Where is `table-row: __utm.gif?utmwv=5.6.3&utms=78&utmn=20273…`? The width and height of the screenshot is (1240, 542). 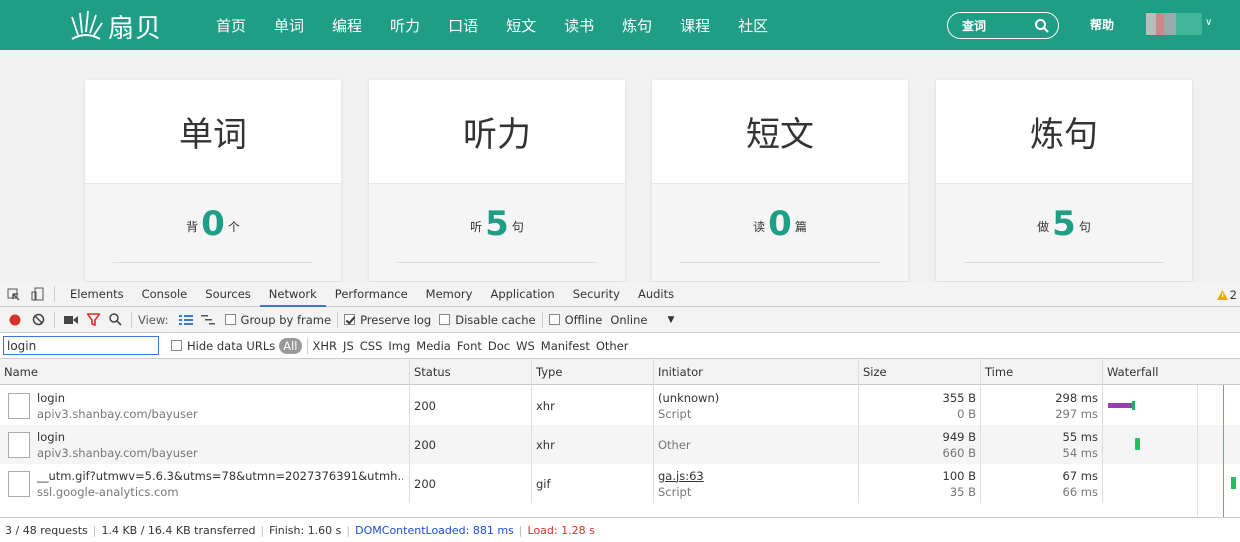
table-row: __utm.gif?utmwv=5.6.3&utms=78&utmn=20273… is located at coordinates (620, 483).